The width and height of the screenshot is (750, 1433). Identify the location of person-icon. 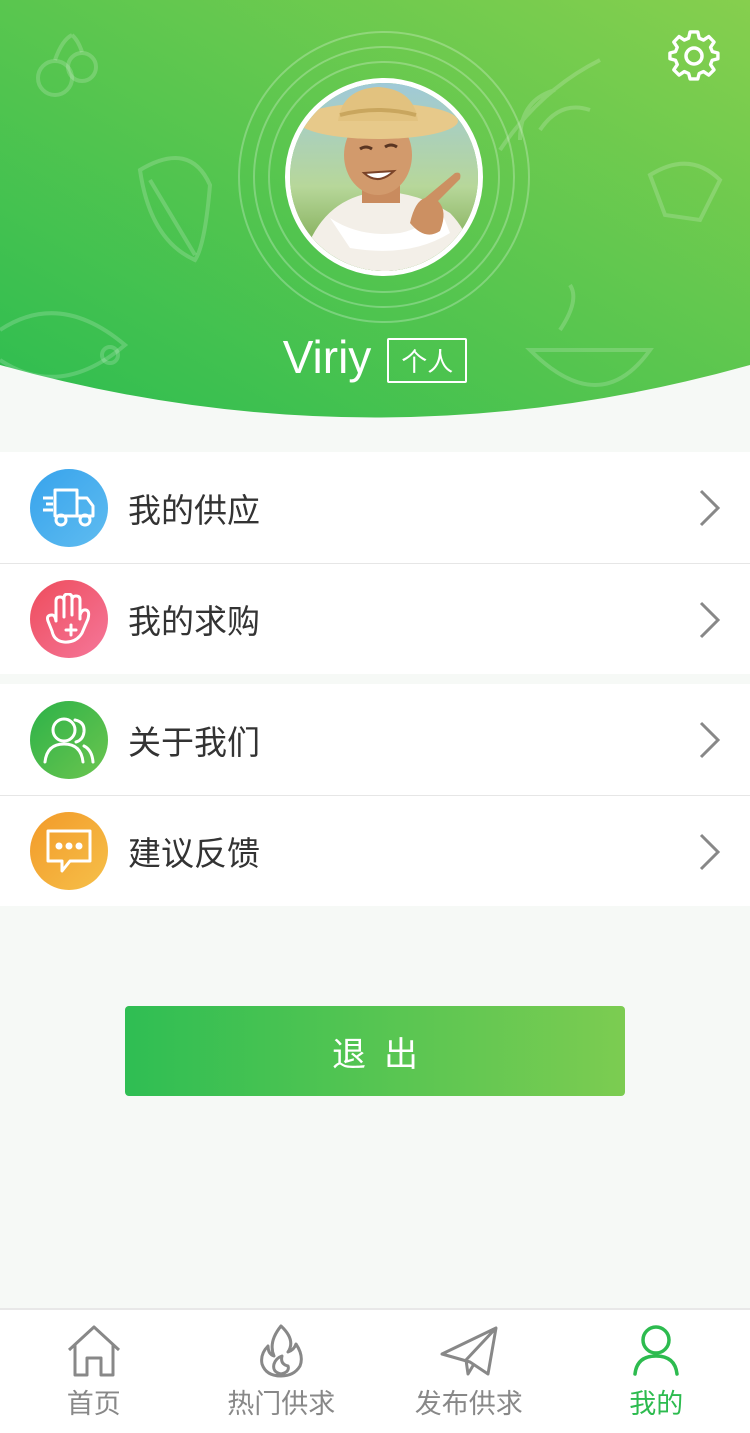
(656, 1350).